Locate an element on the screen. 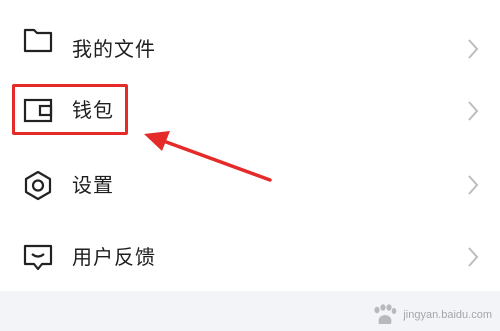 The image size is (500, 331). watermark: jingyan.baidu.com is located at coordinates (431, 315).